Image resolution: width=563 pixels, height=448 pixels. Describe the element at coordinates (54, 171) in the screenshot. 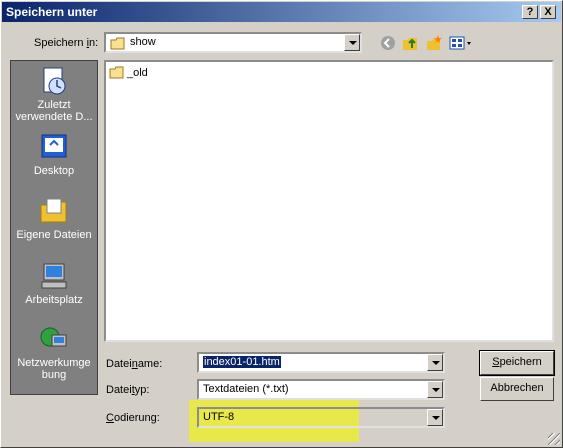

I see `place-label: Desktop` at that location.